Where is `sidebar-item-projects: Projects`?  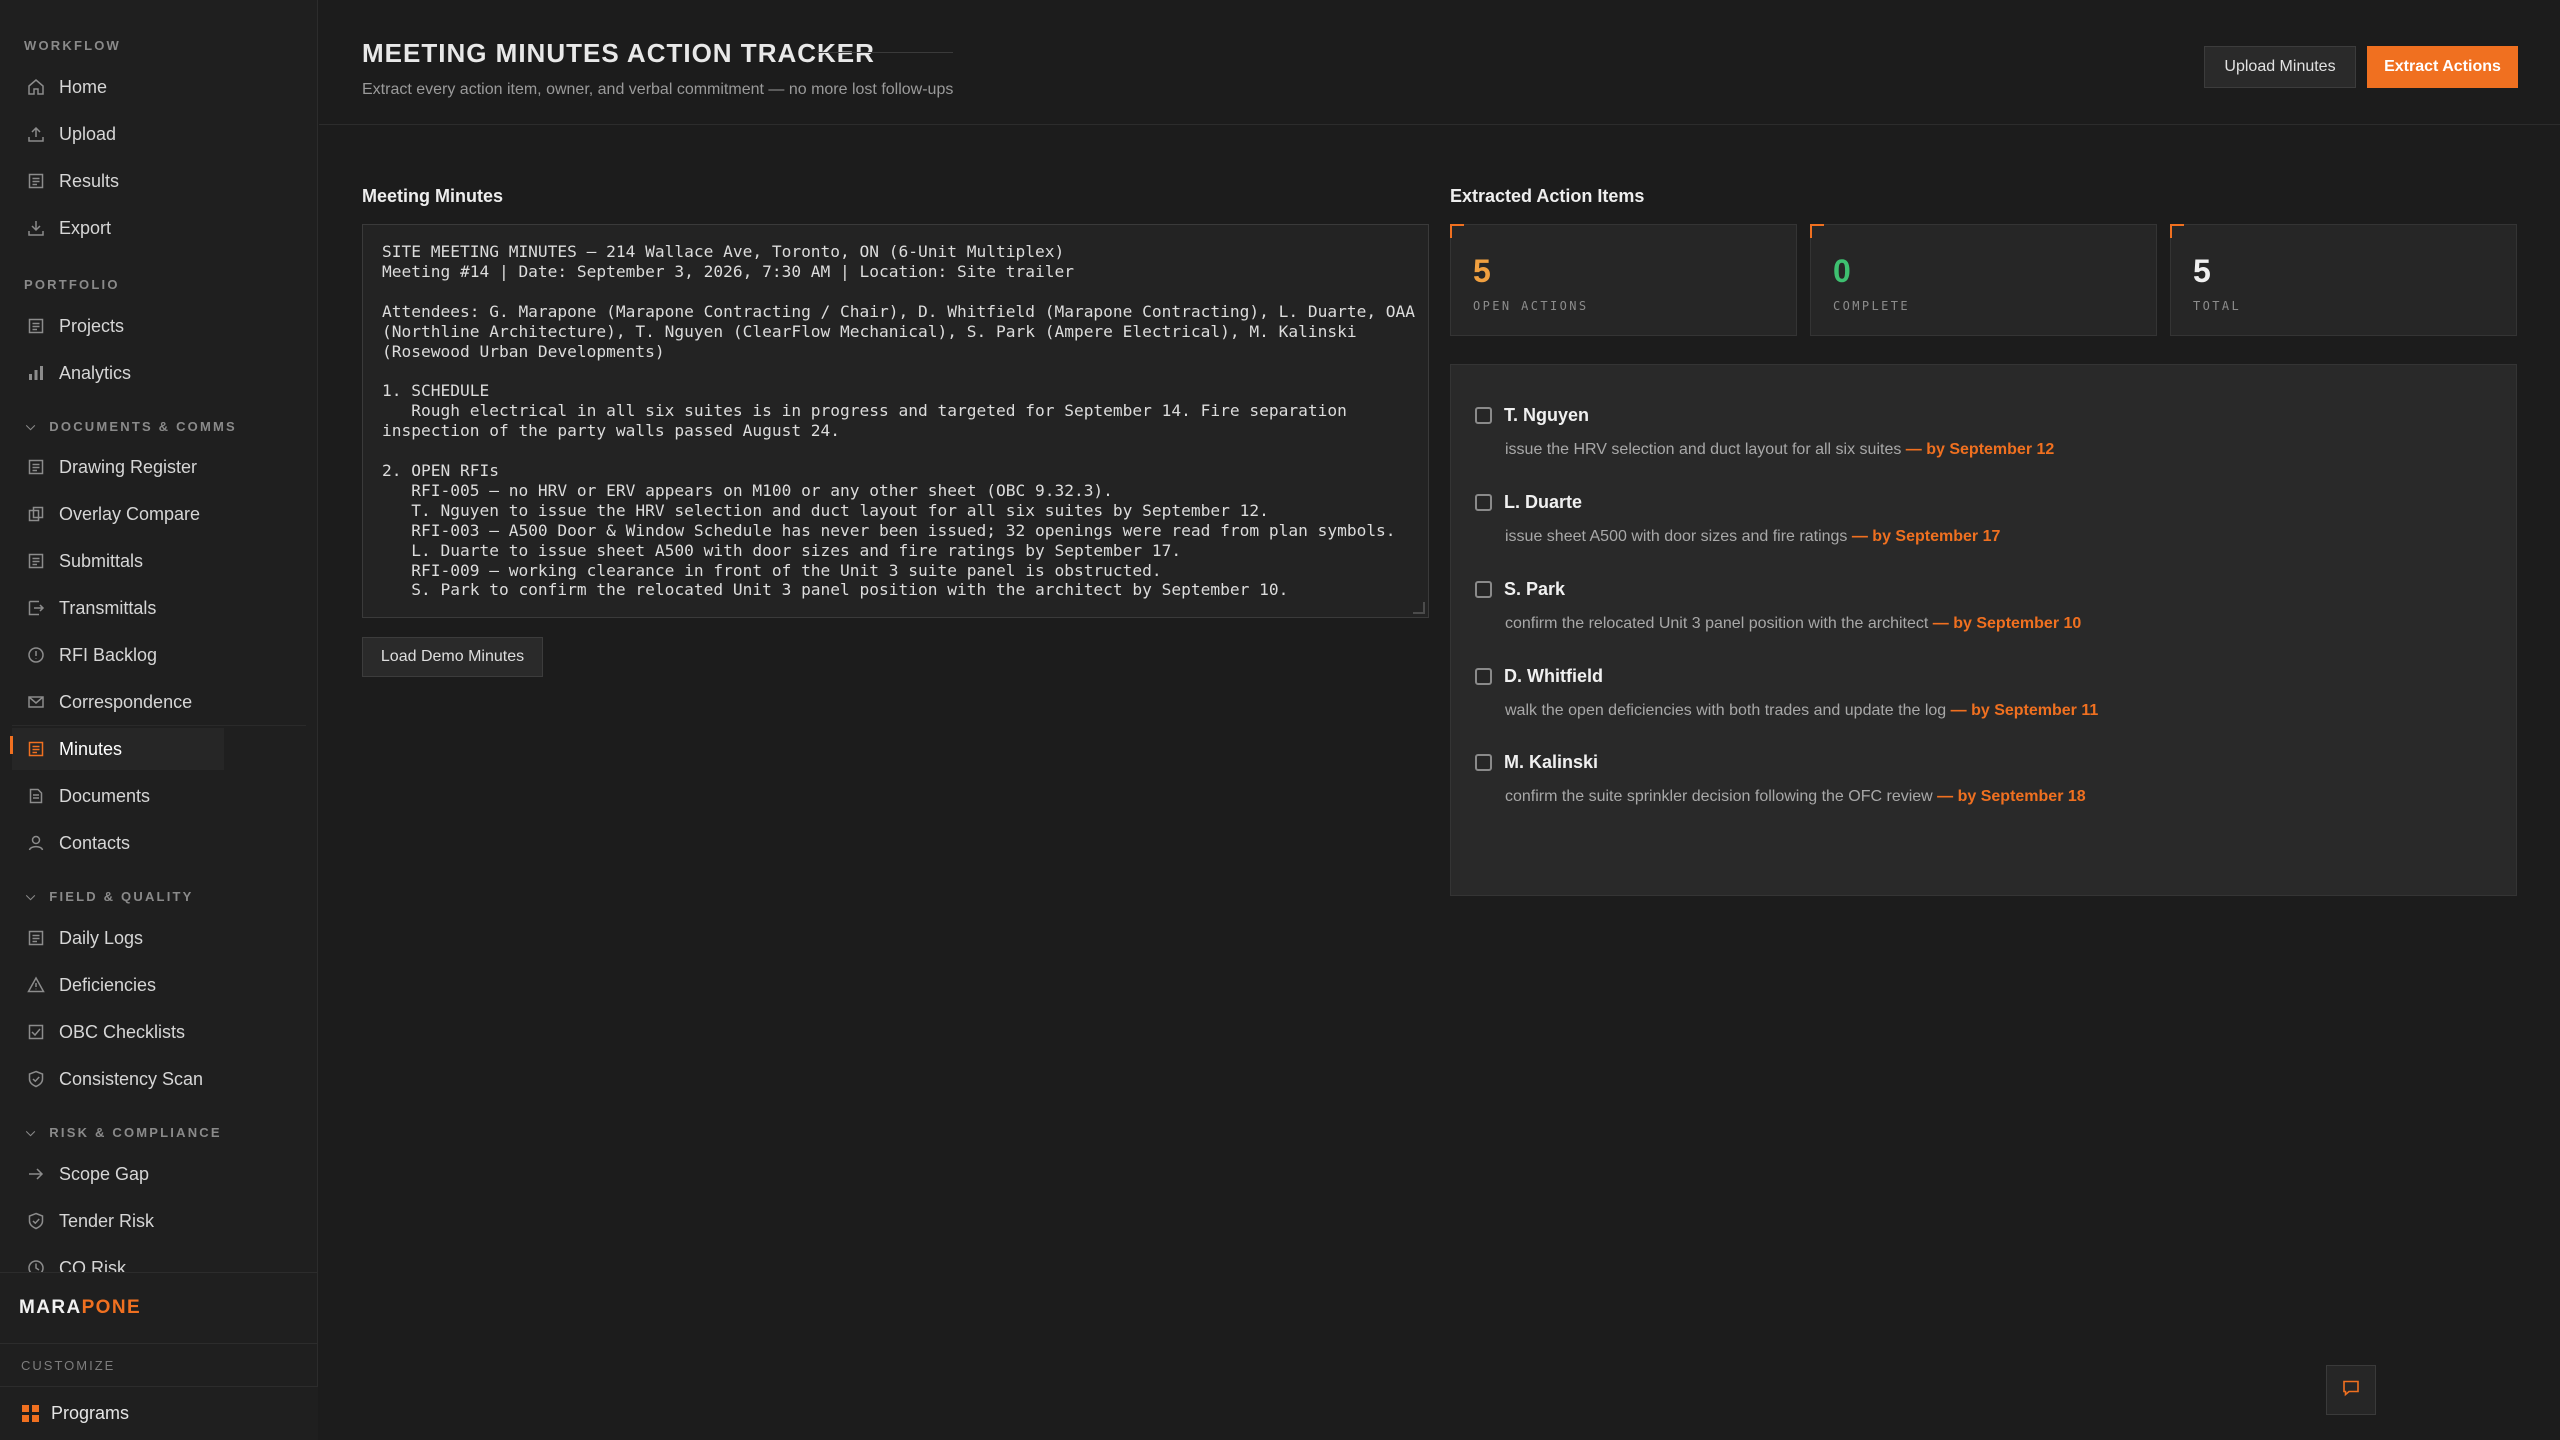 sidebar-item-projects: Projects is located at coordinates (118, 326).